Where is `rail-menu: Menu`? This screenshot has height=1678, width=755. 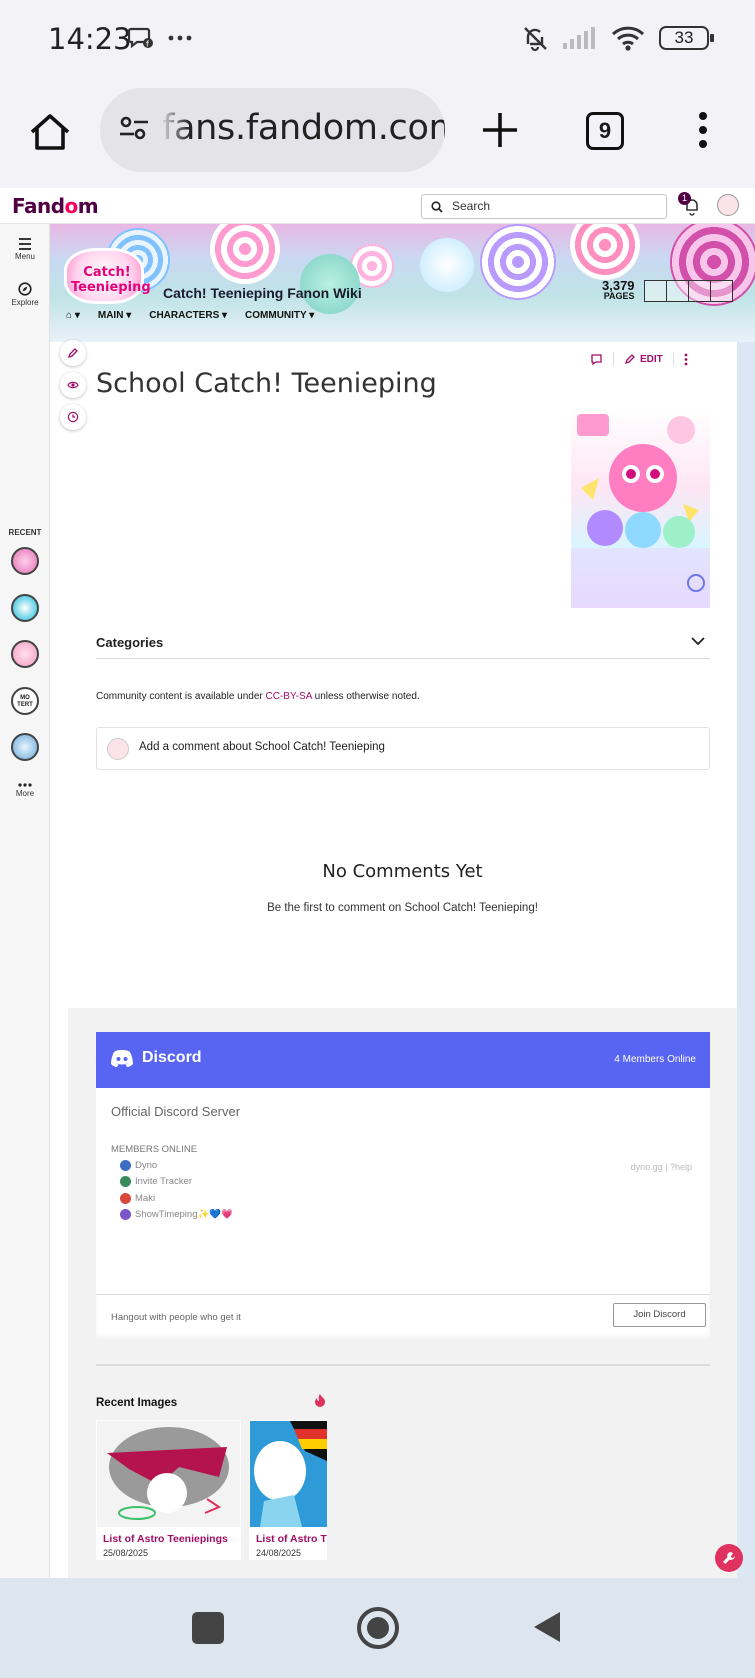 rail-menu: Menu is located at coordinates (25, 249).